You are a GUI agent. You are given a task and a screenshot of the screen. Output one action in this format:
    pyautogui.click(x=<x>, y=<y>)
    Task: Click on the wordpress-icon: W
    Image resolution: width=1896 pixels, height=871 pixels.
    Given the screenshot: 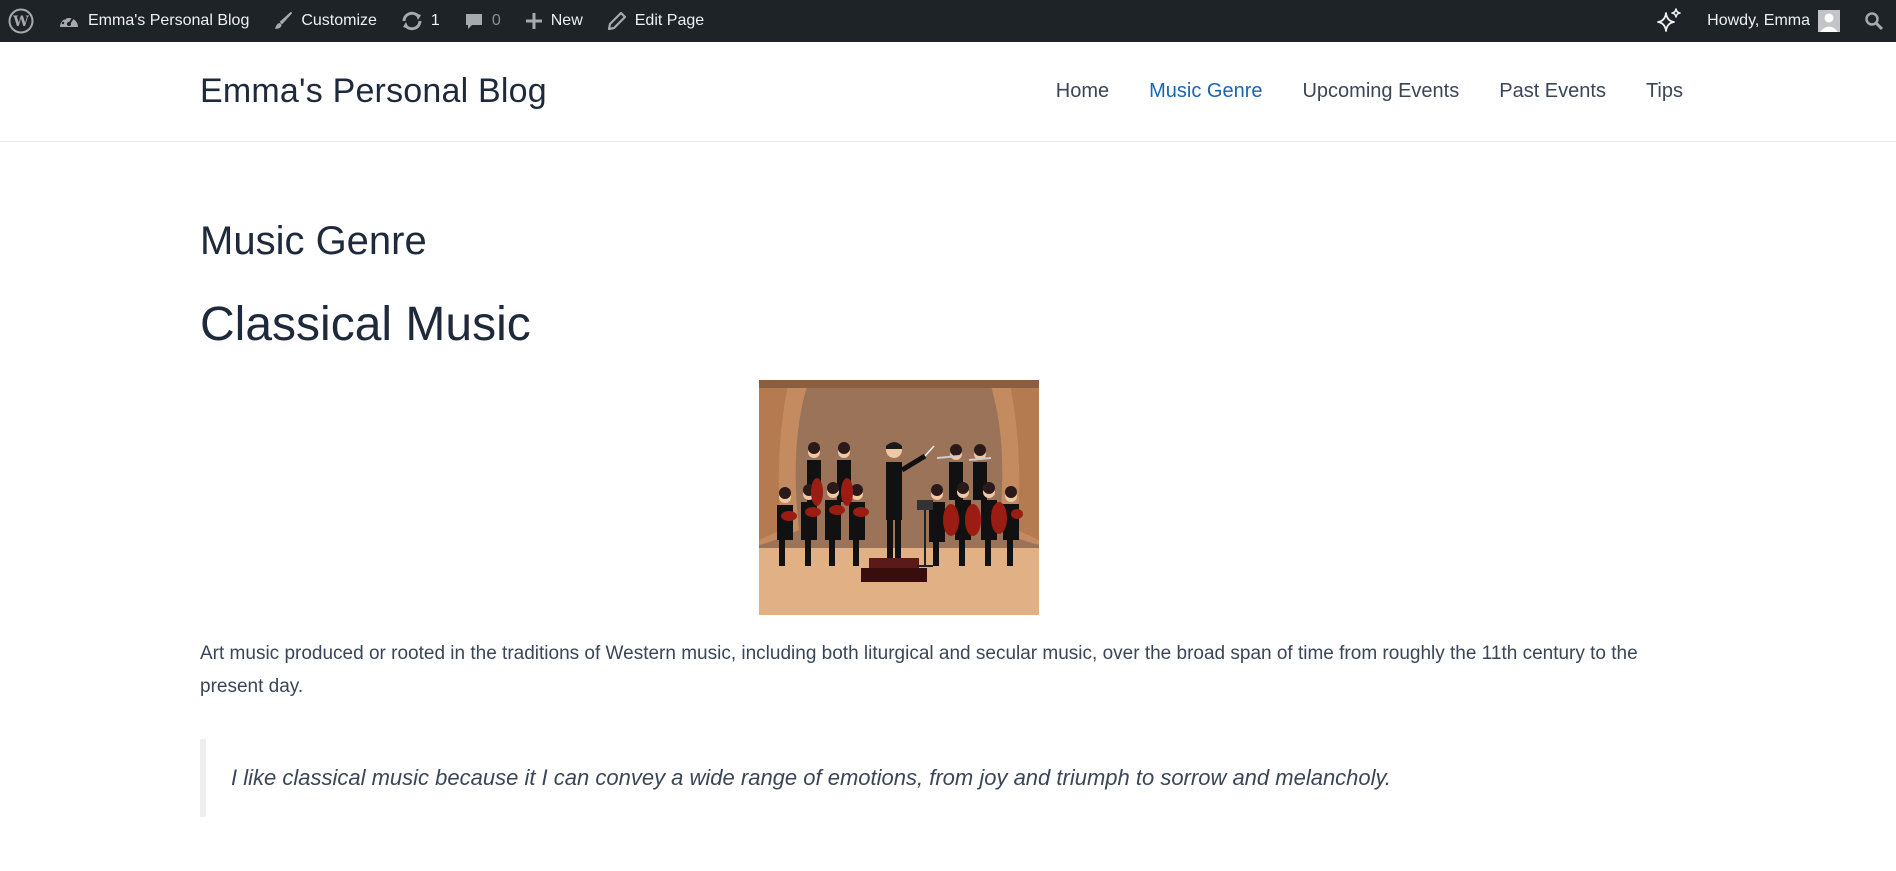 What is the action you would take?
    pyautogui.click(x=21, y=21)
    